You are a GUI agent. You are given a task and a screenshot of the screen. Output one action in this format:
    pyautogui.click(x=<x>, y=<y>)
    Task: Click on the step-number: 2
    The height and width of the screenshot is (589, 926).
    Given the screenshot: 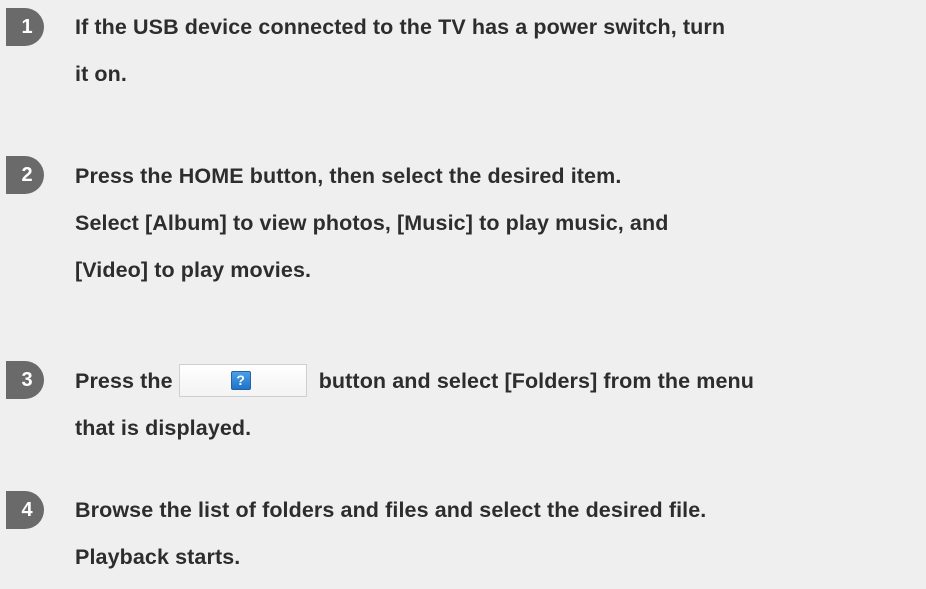 What is the action you would take?
    pyautogui.click(x=27, y=175)
    